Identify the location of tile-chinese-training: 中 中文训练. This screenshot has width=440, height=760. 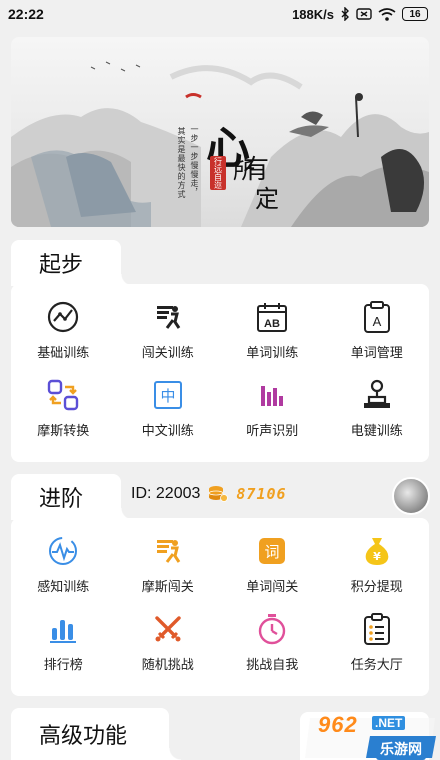
(168, 401).